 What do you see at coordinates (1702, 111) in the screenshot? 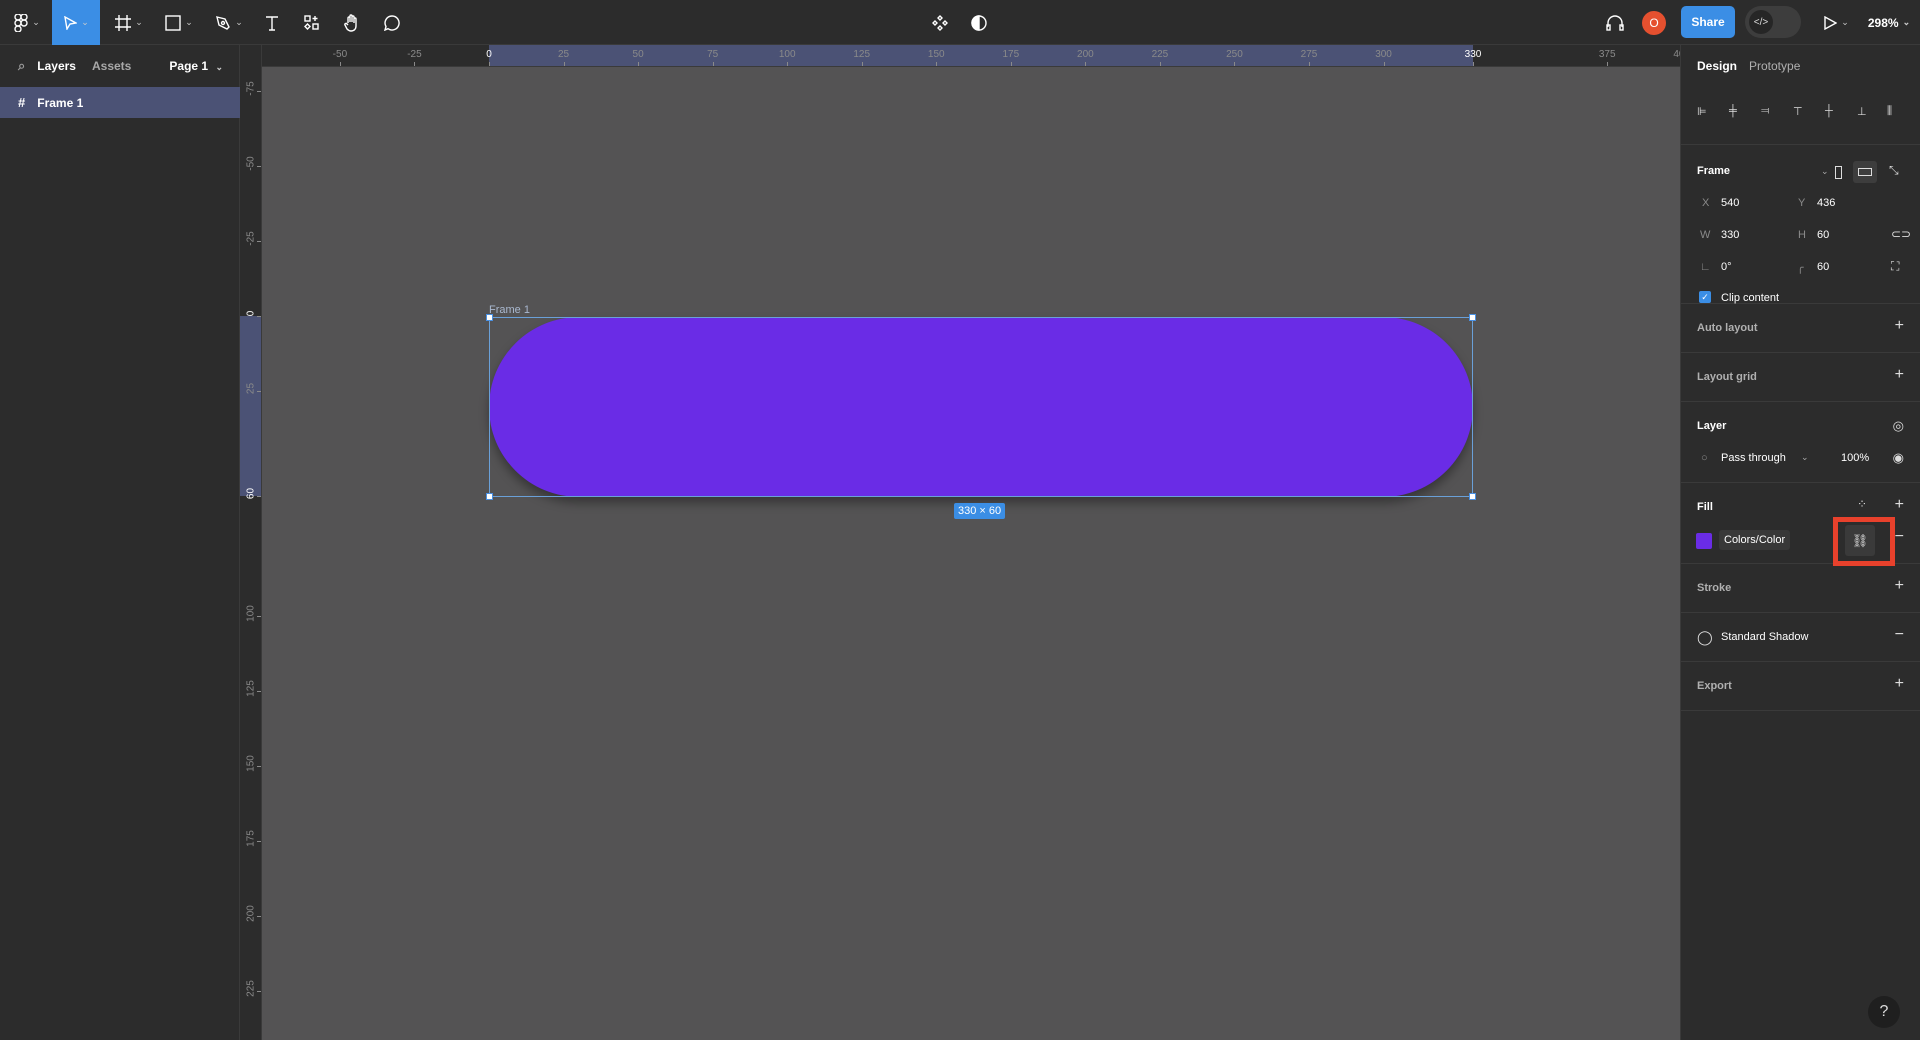
I see `align-left-icon: ⊫` at bounding box center [1702, 111].